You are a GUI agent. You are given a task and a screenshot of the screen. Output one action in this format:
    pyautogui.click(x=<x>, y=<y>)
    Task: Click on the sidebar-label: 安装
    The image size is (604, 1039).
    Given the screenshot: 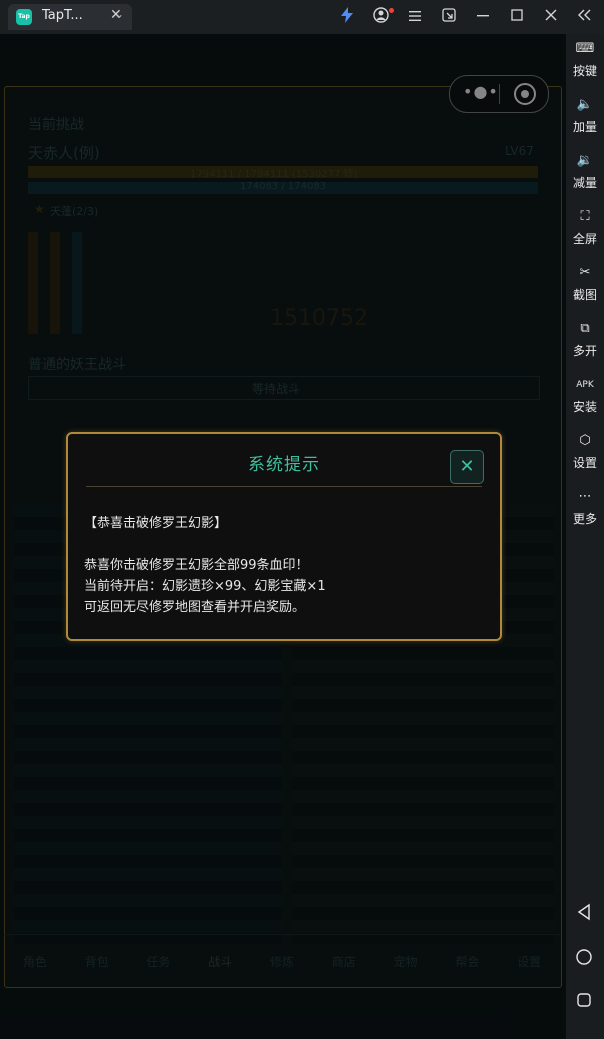 What is the action you would take?
    pyautogui.click(x=585, y=407)
    